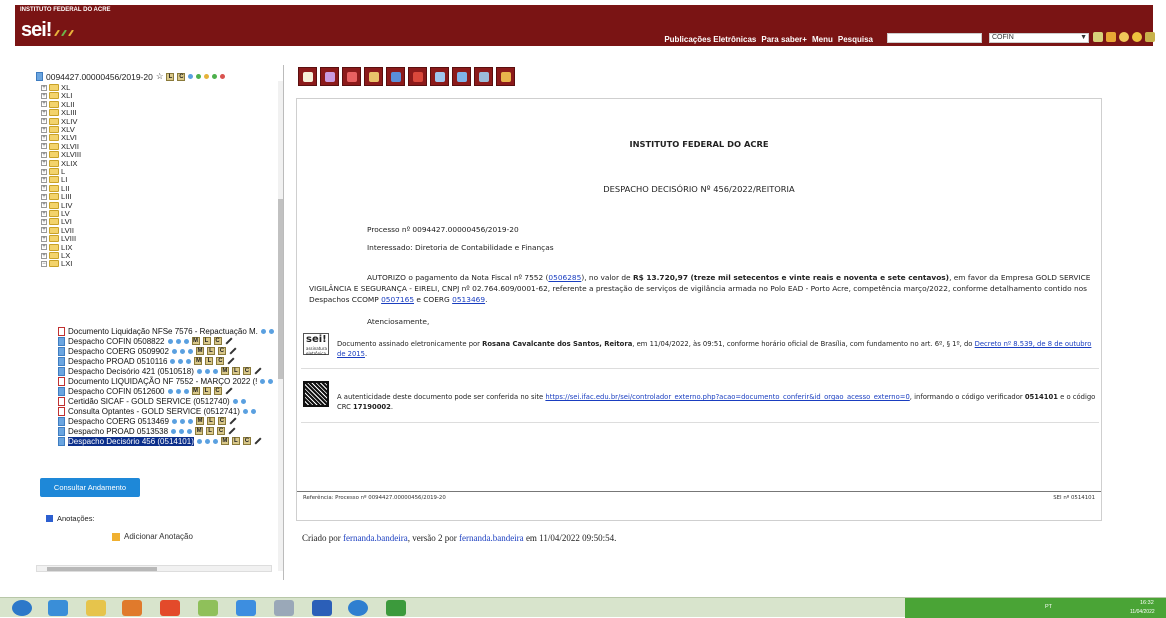 The width and height of the screenshot is (1166, 618). I want to click on language-indicator: PT, so click(1048, 607).